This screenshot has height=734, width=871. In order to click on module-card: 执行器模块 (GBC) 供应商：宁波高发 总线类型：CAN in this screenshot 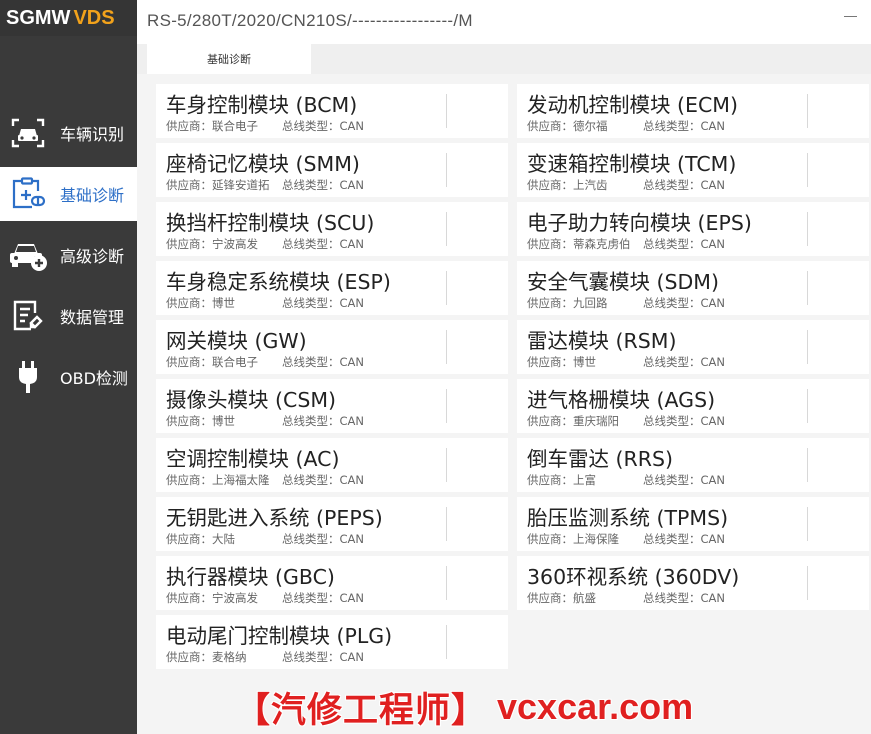, I will do `click(332, 583)`.